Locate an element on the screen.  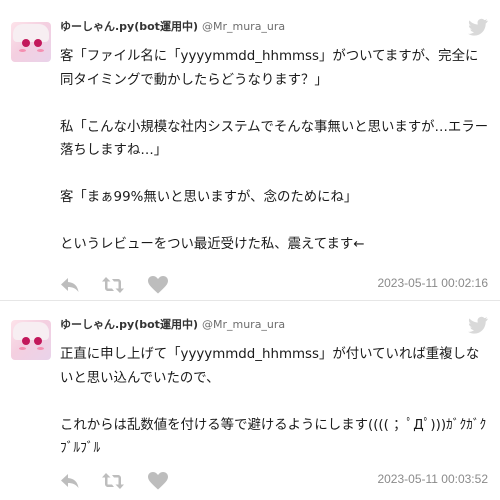
timestamp: 2023-05-11 00:03:52 is located at coordinates (432, 479).